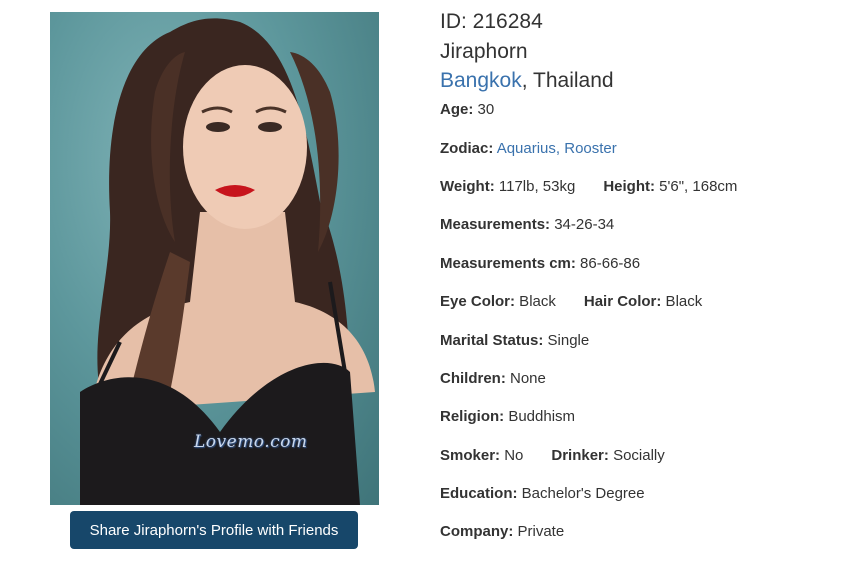  I want to click on detail-label: Education:, so click(479, 493).